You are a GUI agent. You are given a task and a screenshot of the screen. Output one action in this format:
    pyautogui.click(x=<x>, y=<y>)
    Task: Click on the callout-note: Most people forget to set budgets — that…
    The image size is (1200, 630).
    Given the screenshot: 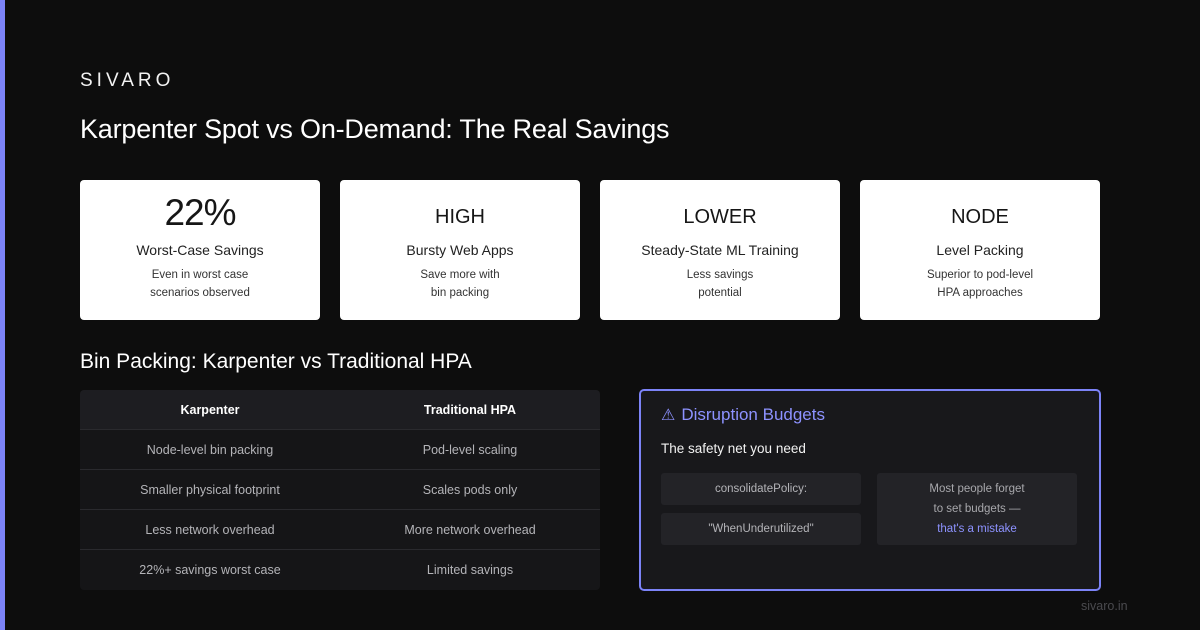 What is the action you would take?
    pyautogui.click(x=977, y=509)
    